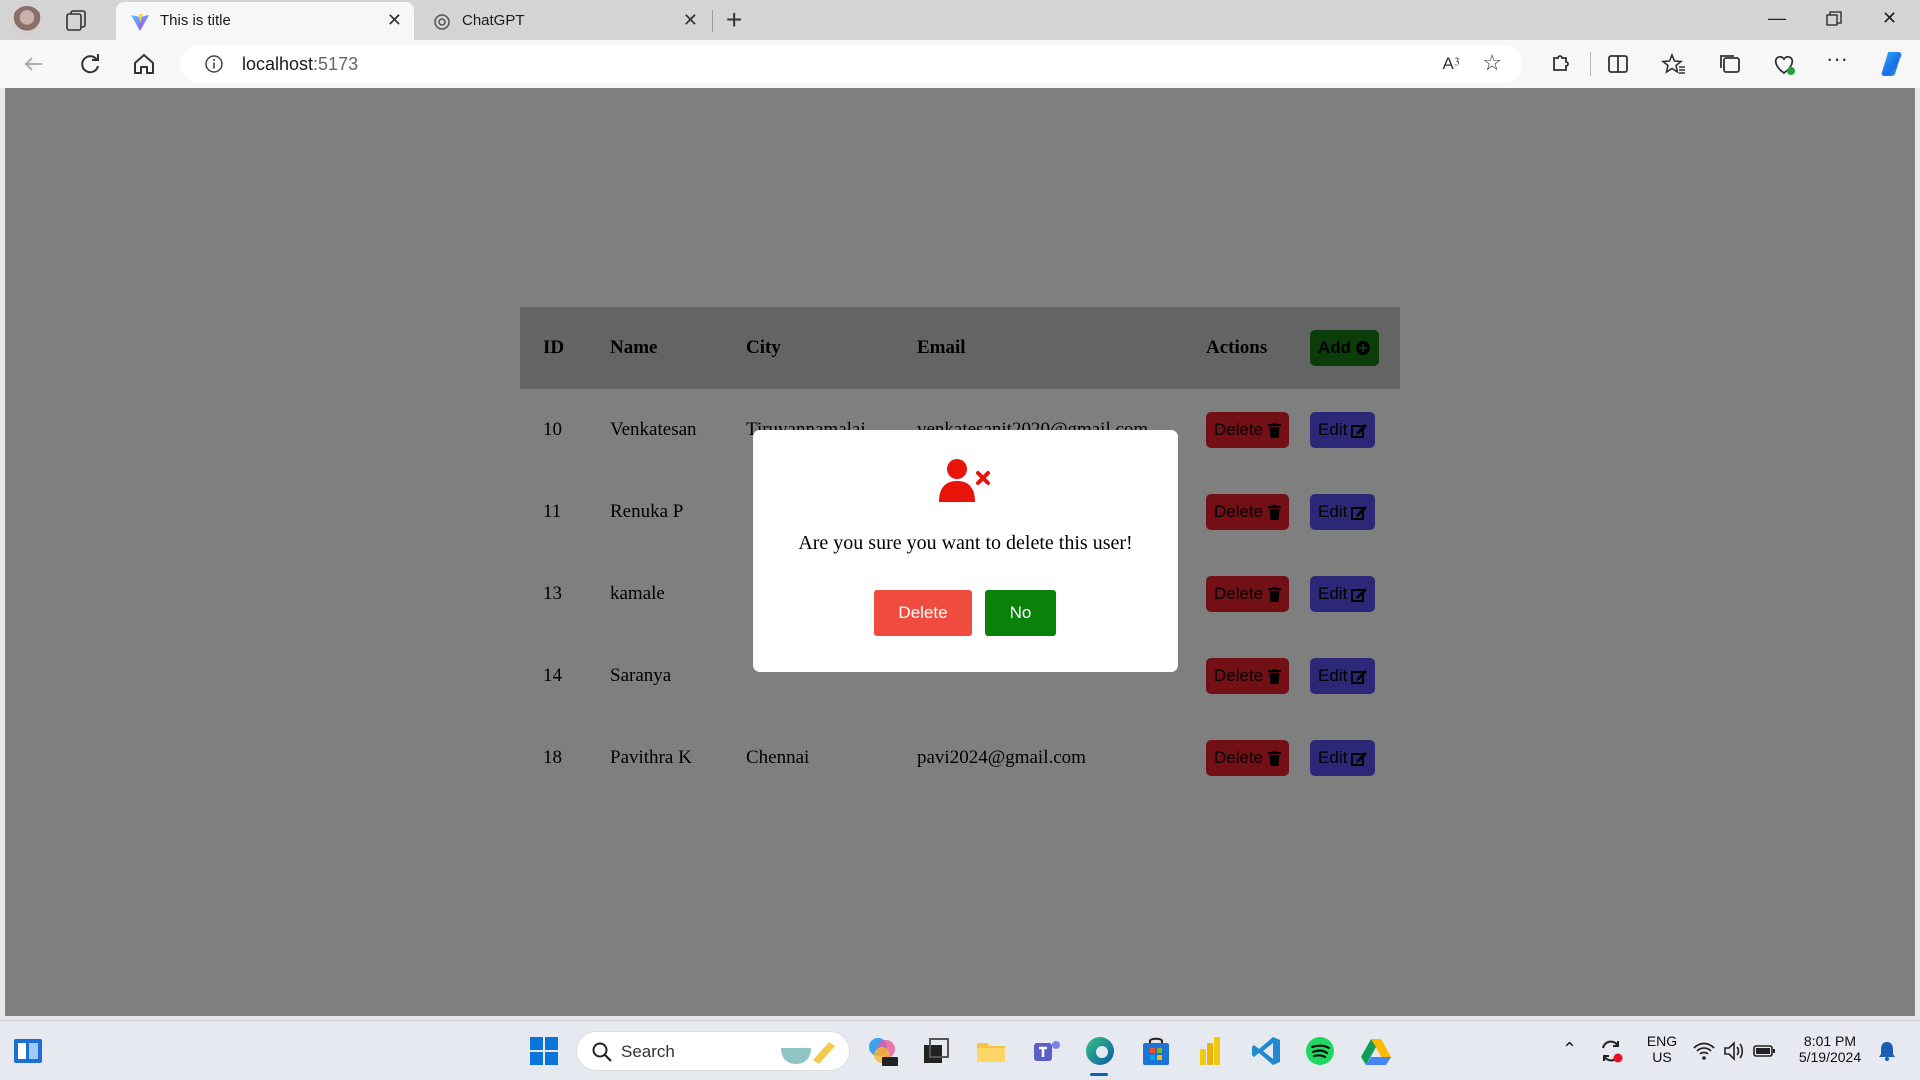  Describe the element at coordinates (1734, 1051) in the screenshot. I see `volume-icon` at that location.